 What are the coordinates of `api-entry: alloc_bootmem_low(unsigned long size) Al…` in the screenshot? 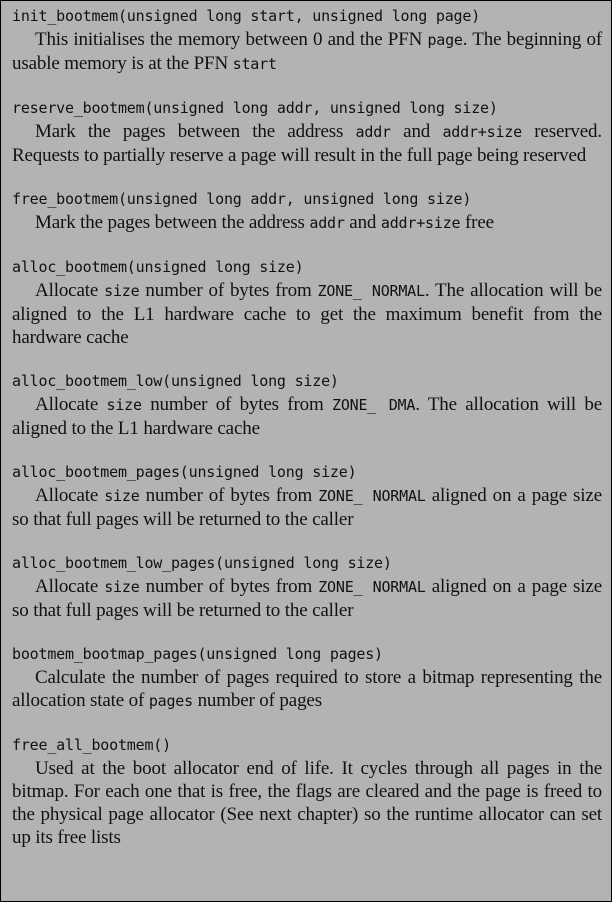 It's located at (307, 405).